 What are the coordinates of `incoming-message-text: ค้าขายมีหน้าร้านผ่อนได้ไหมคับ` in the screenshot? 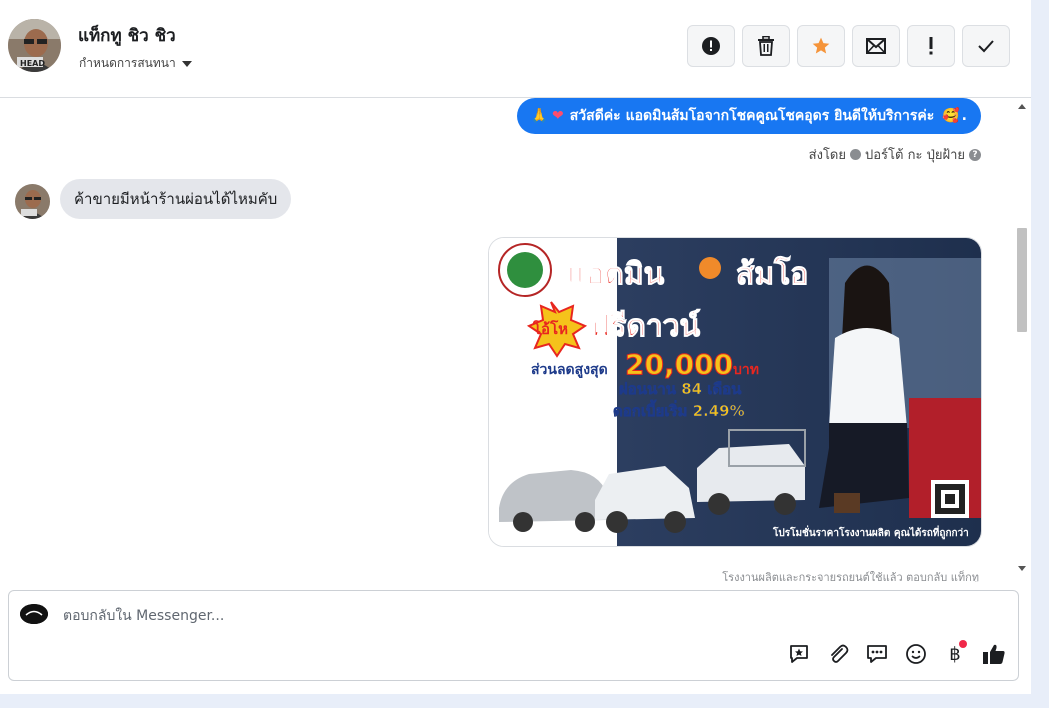 It's located at (176, 199).